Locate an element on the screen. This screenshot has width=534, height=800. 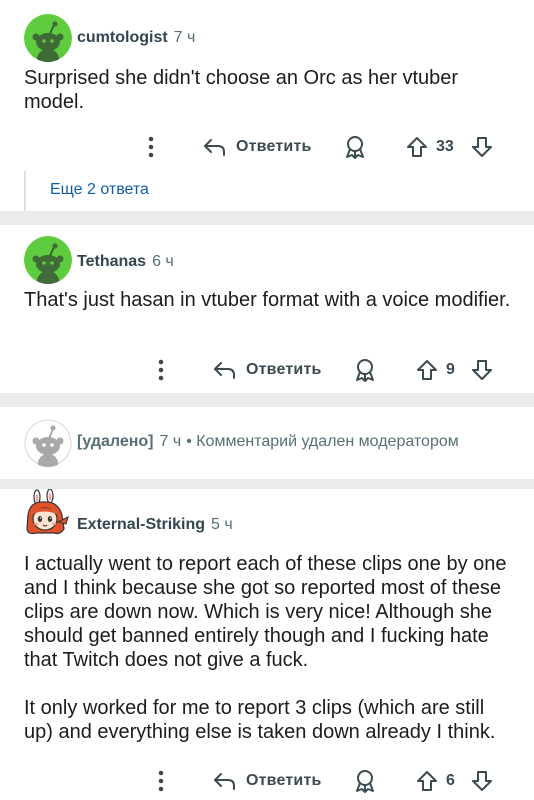
timestamp: 5 ч is located at coordinates (222, 524).